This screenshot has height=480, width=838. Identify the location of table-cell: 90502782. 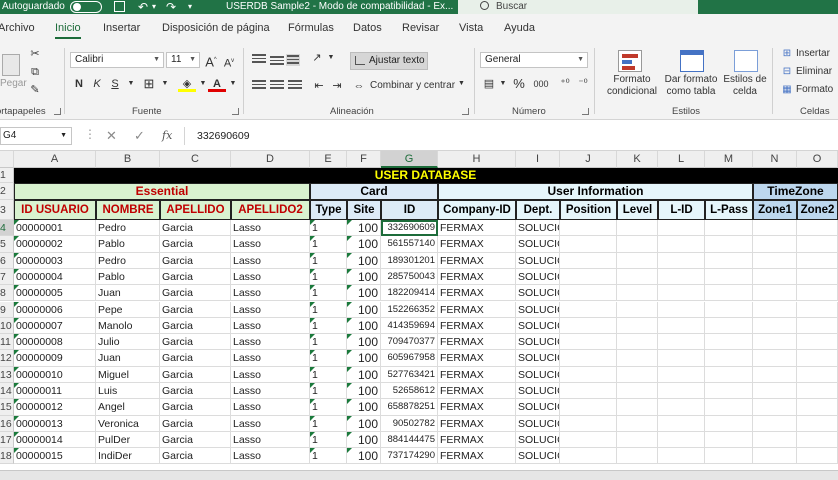
(409, 423).